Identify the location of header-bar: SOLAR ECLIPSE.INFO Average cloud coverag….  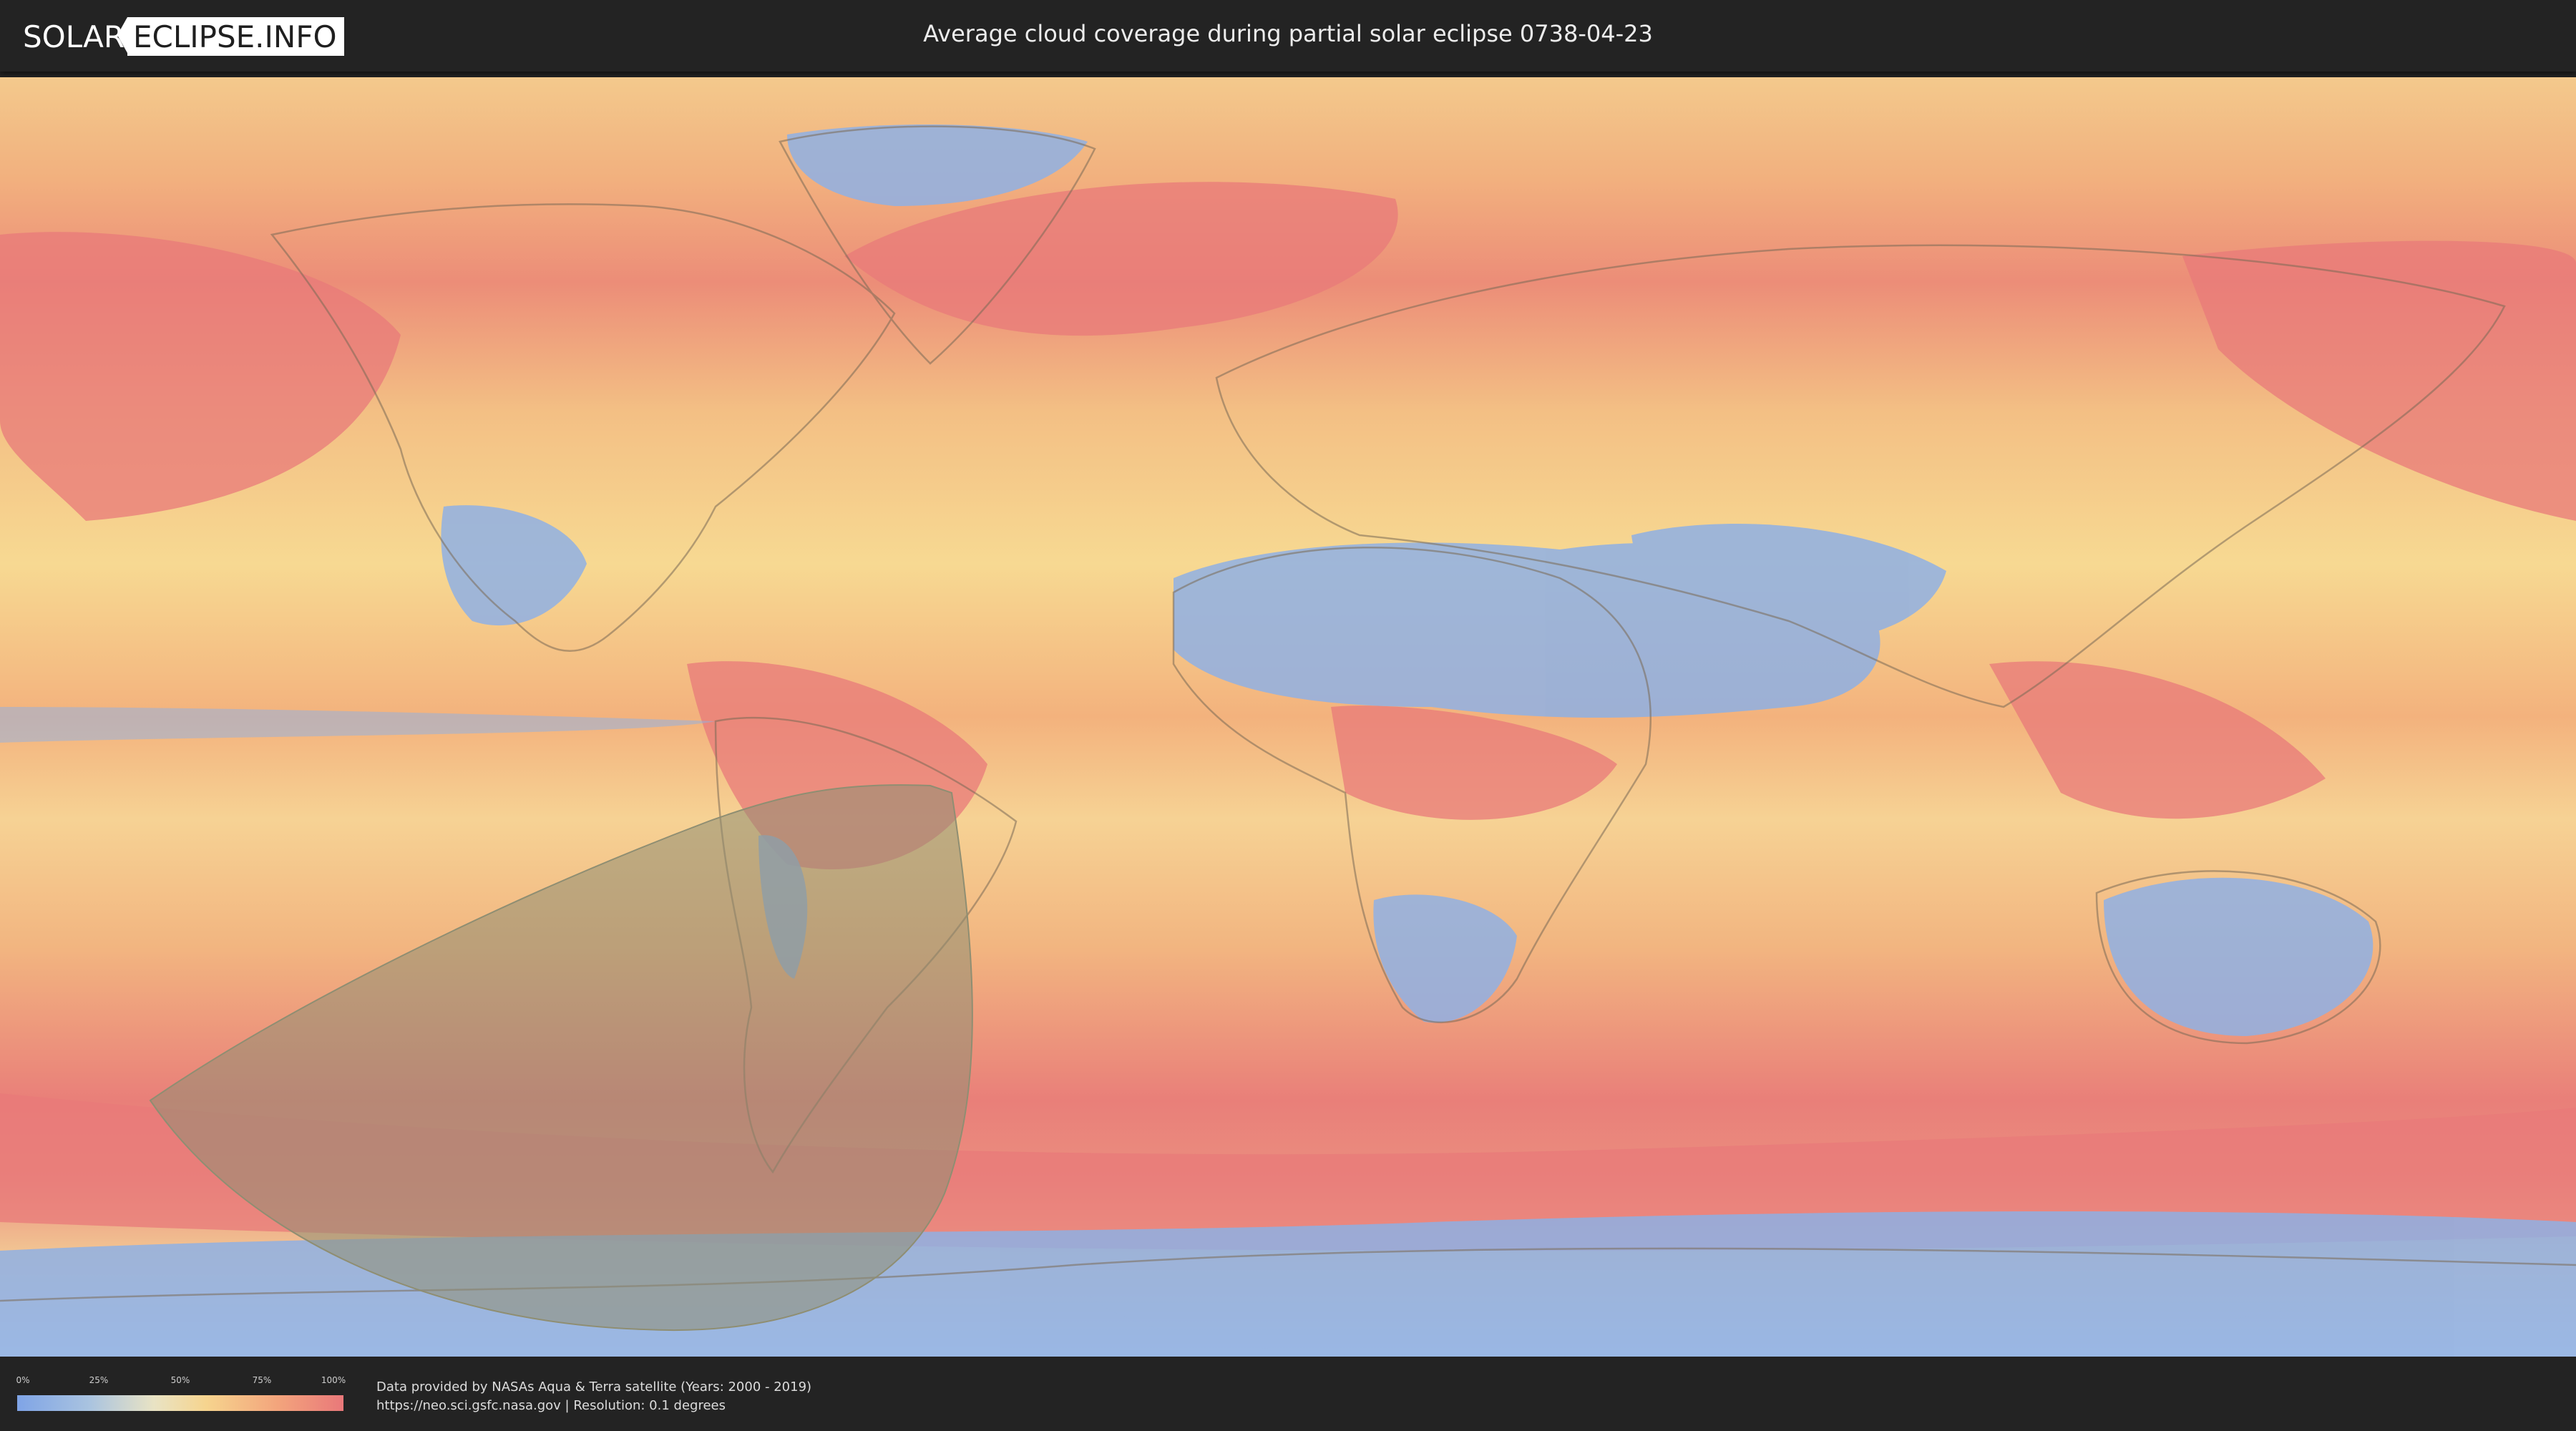
(1288, 36).